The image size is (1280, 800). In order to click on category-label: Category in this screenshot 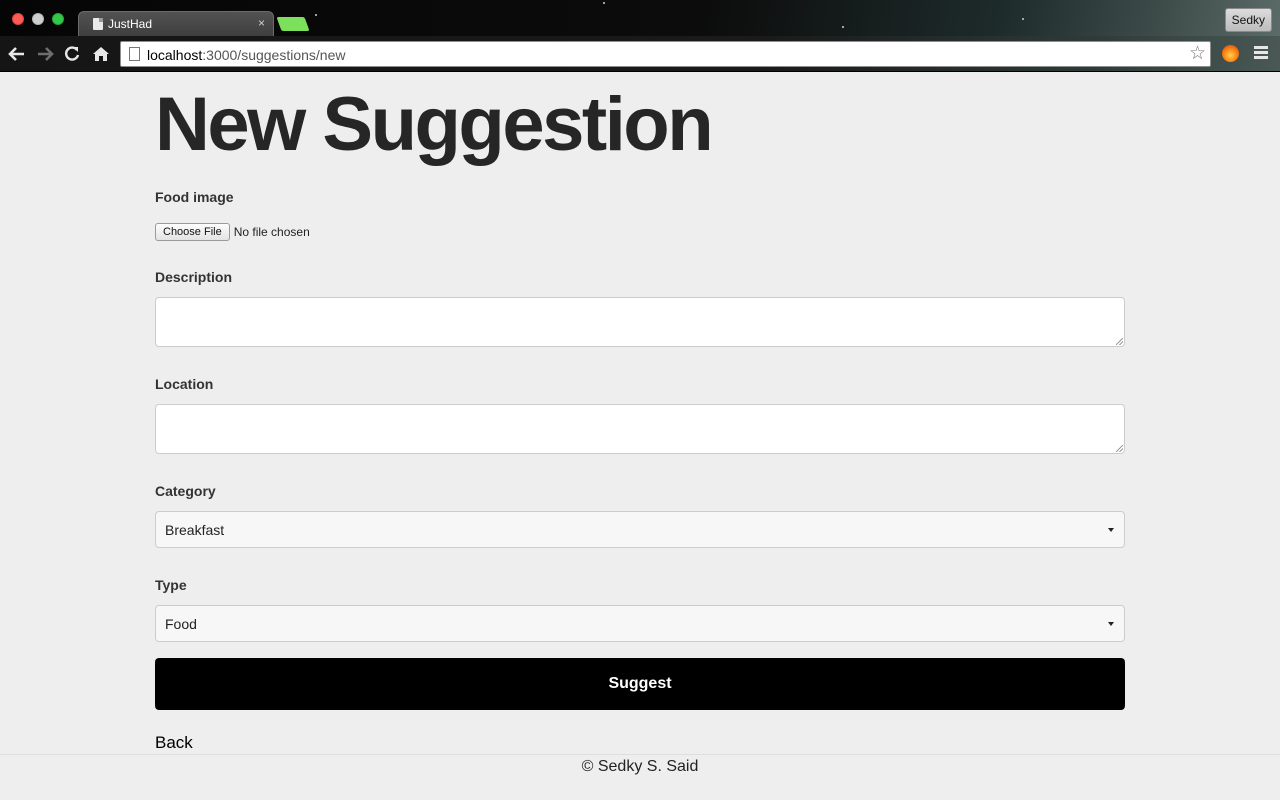, I will do `click(185, 491)`.